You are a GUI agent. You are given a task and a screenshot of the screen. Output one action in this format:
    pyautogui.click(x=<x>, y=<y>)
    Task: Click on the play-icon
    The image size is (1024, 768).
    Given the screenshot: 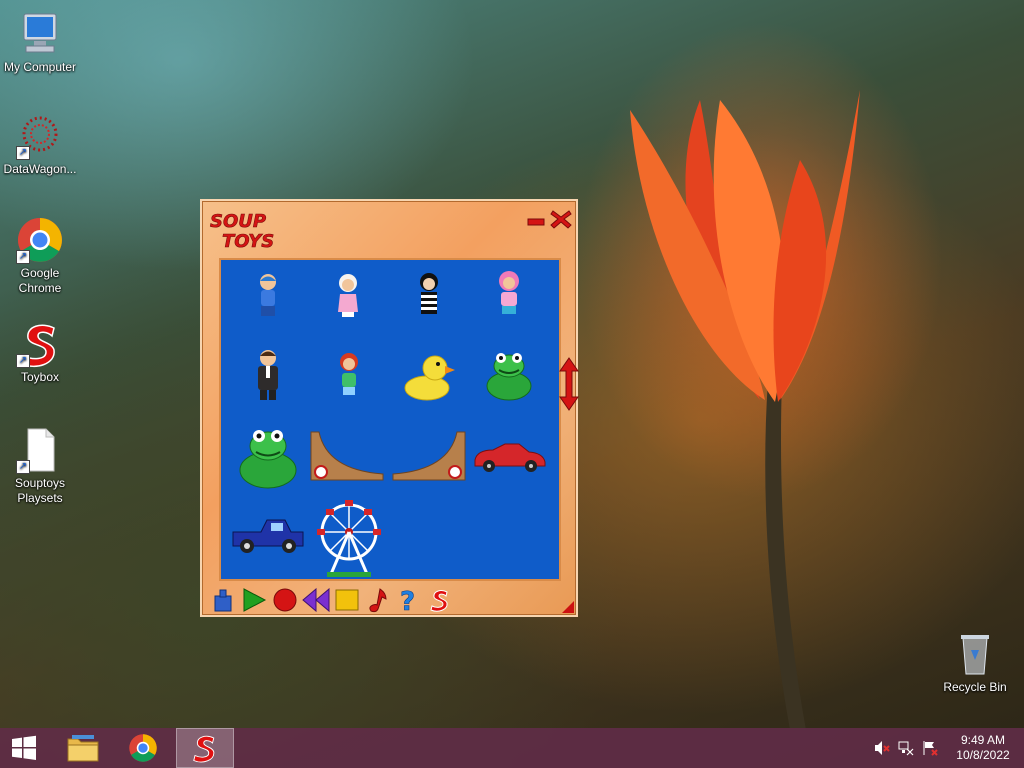 What is the action you would take?
    pyautogui.click(x=254, y=600)
    